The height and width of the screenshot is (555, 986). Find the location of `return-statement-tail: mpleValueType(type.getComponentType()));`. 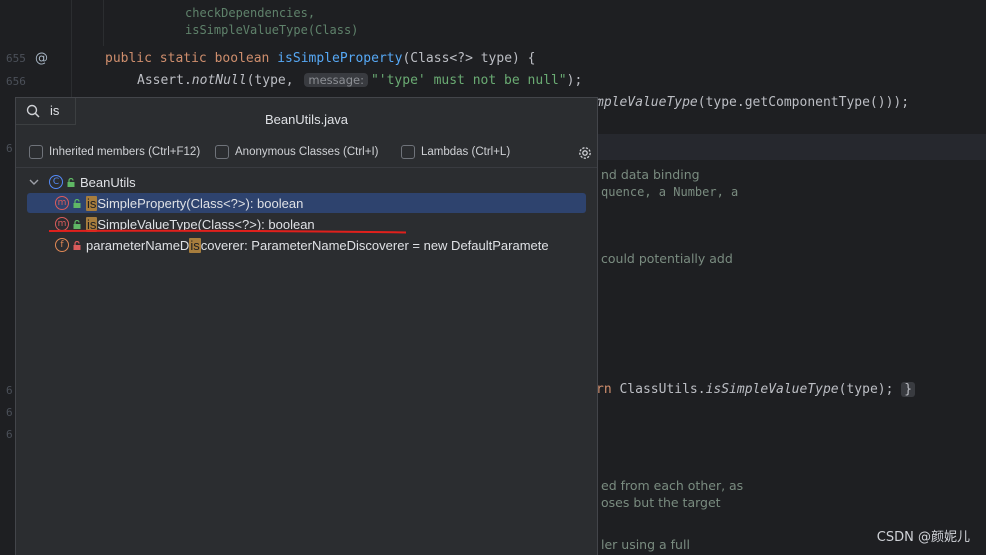

return-statement-tail: mpleValueType(type.getComponentType())); is located at coordinates (752, 102).